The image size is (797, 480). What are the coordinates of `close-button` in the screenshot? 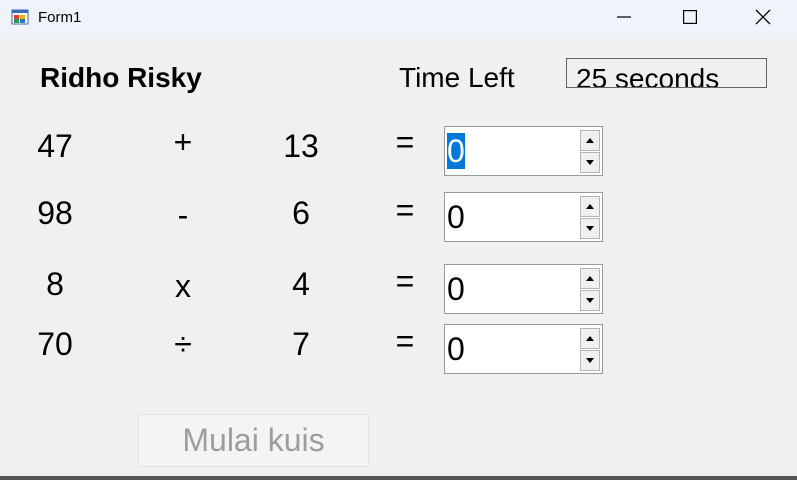 It's located at (763, 17).